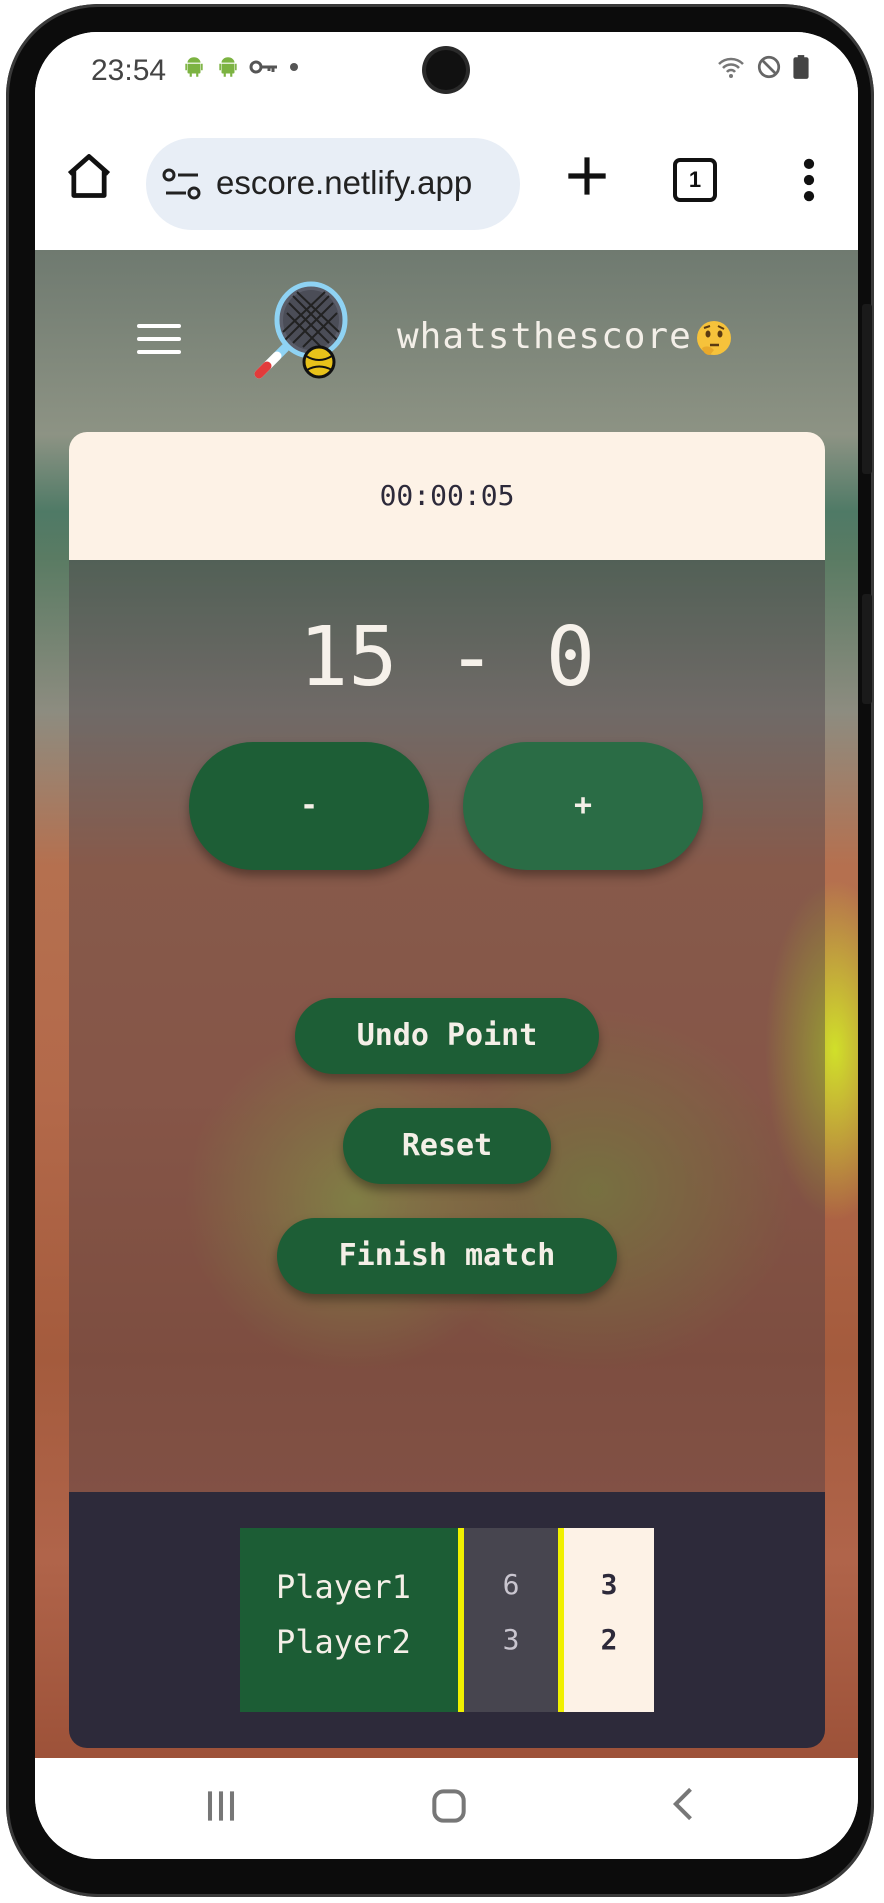 The width and height of the screenshot is (884, 1903). I want to click on reset-button: Reset, so click(447, 1146).